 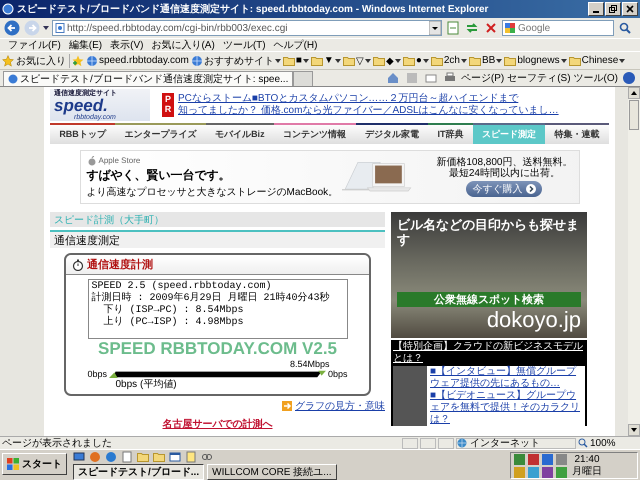 I want to click on search-input: Google, so click(x=565, y=28).